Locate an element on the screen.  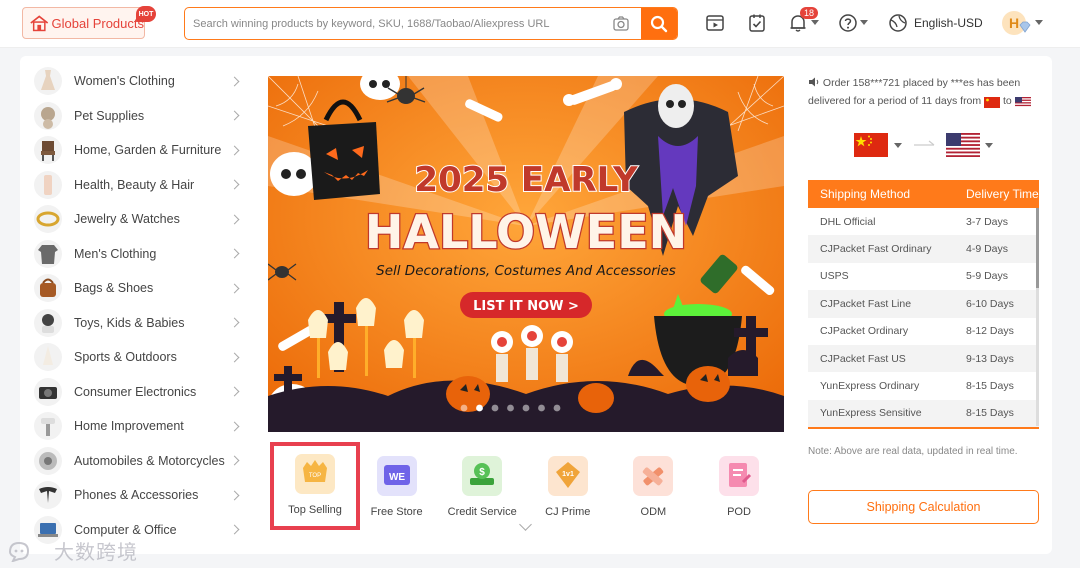
pet-icon is located at coordinates (48, 115).